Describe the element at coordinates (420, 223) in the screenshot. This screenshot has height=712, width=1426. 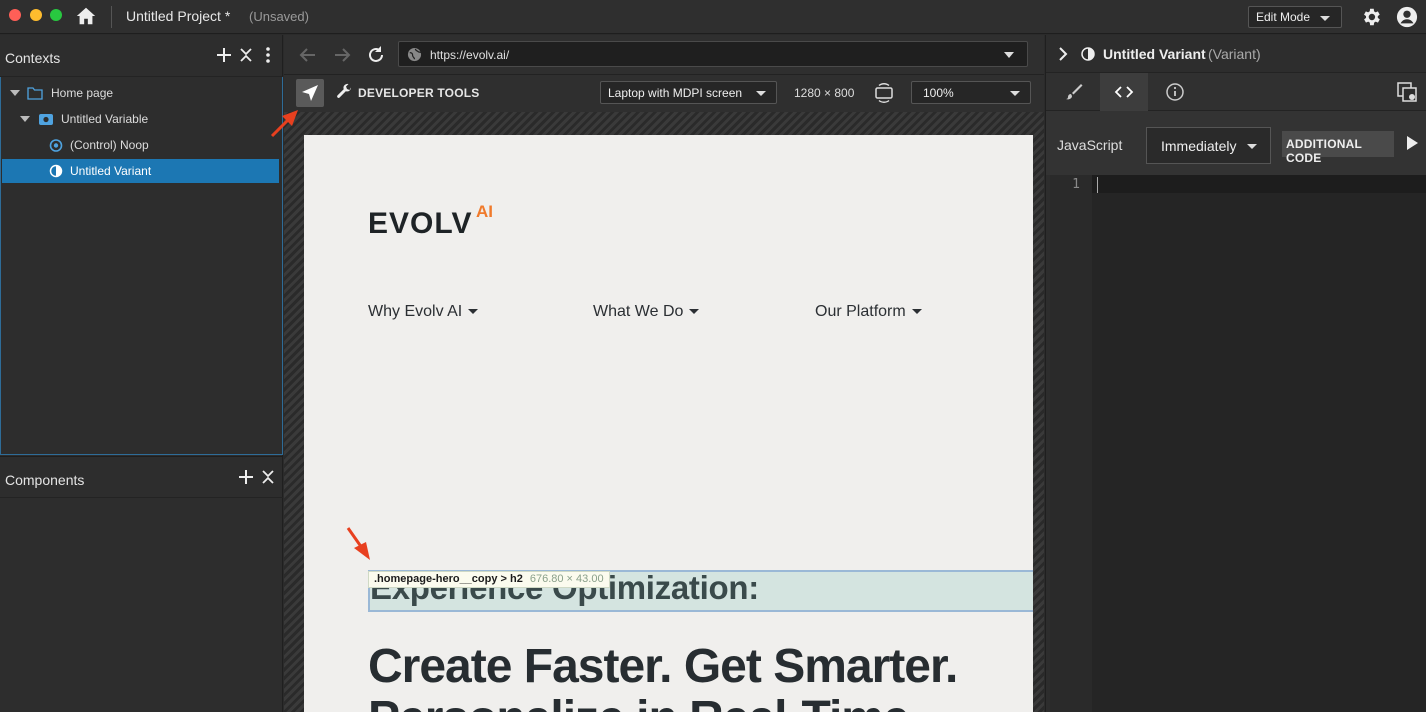
I see `logo-text: EVOLV` at that location.